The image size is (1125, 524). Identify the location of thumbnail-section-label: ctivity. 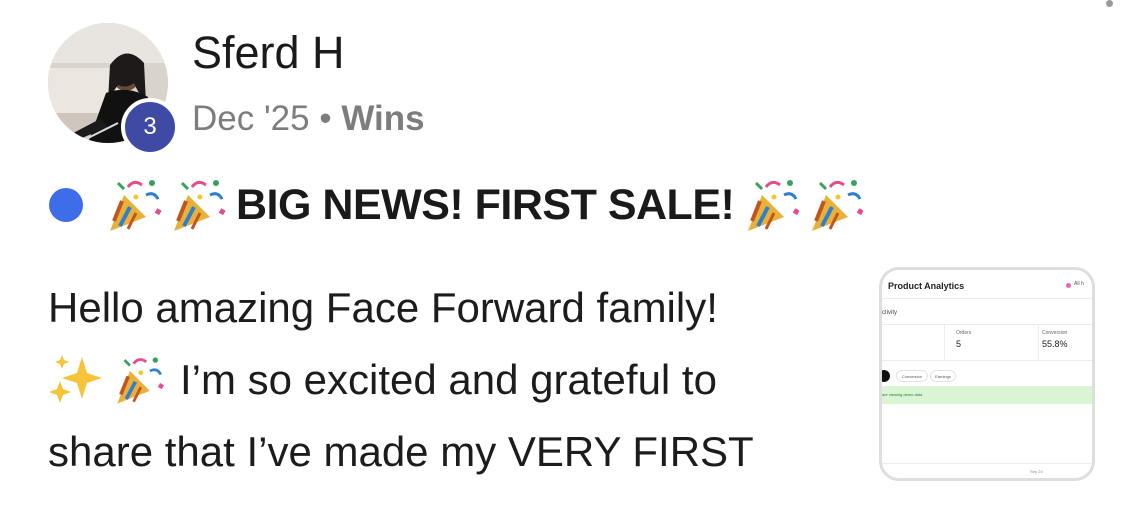
(889, 313).